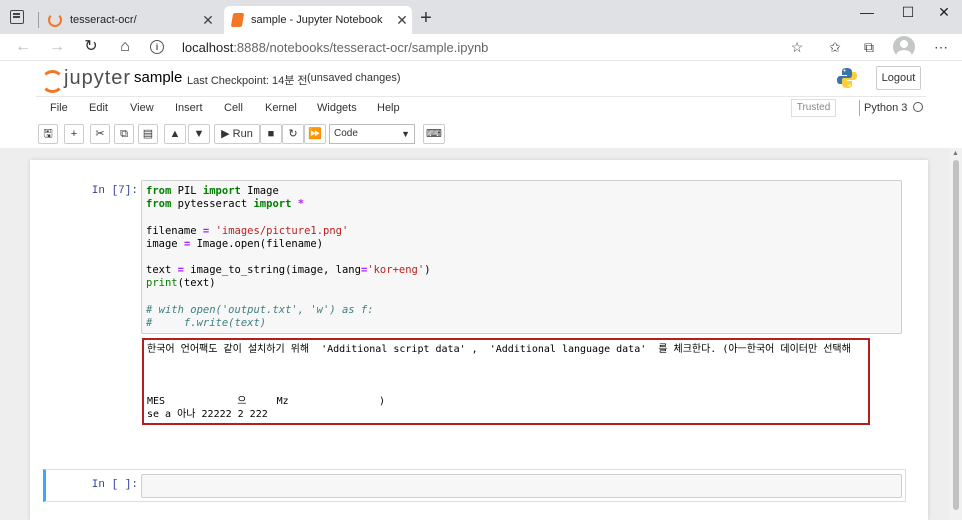  What do you see at coordinates (187, 191) in the screenshot?
I see `code-token: PIL` at bounding box center [187, 191].